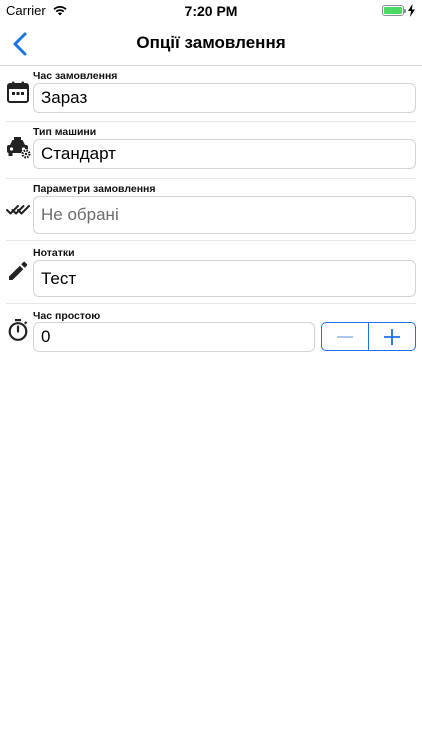 The image size is (422, 750). I want to click on plus-icon, so click(392, 336).